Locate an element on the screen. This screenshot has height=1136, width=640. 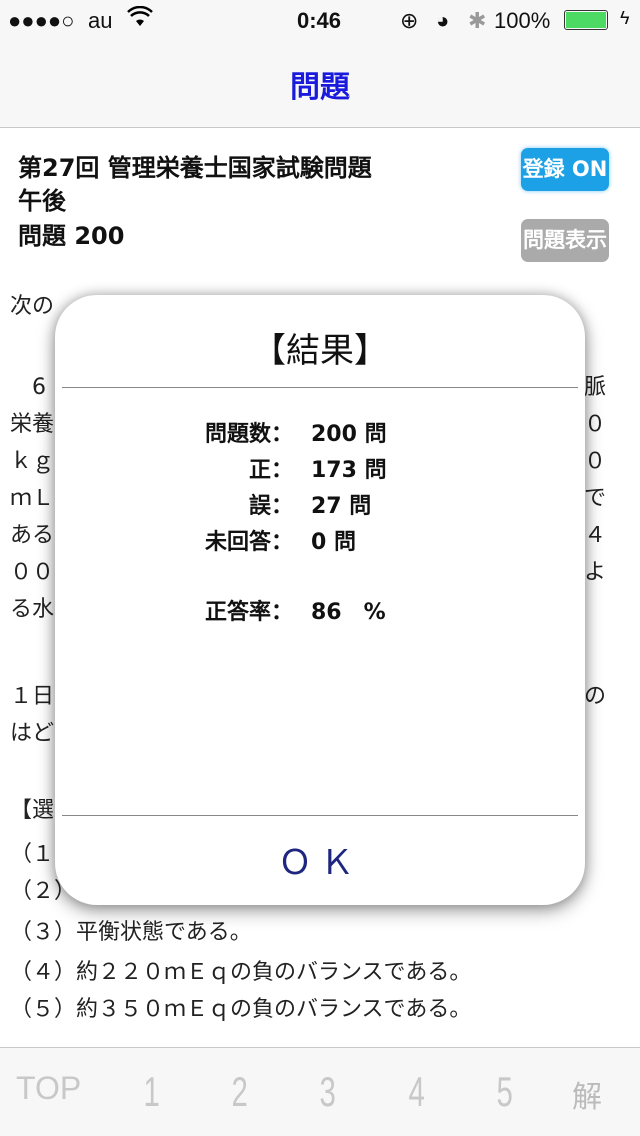
exam-session: 午後 is located at coordinates (42, 201).